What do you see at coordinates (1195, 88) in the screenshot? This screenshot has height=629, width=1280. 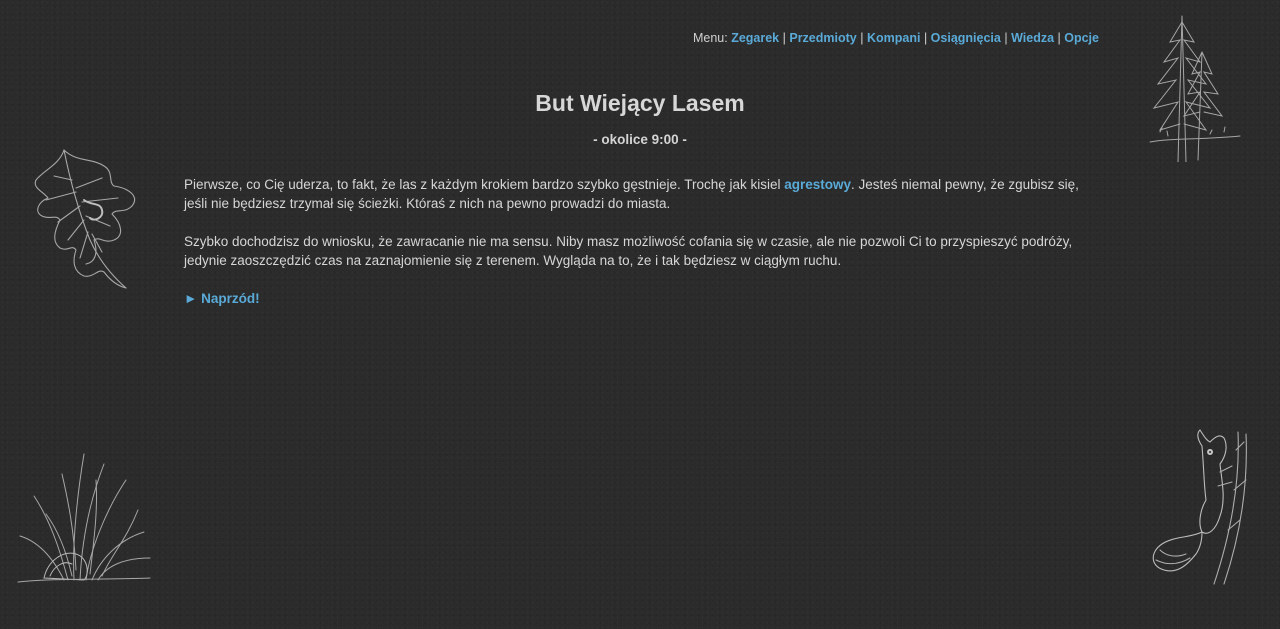 I see `pine-trees-sketch-icon` at bounding box center [1195, 88].